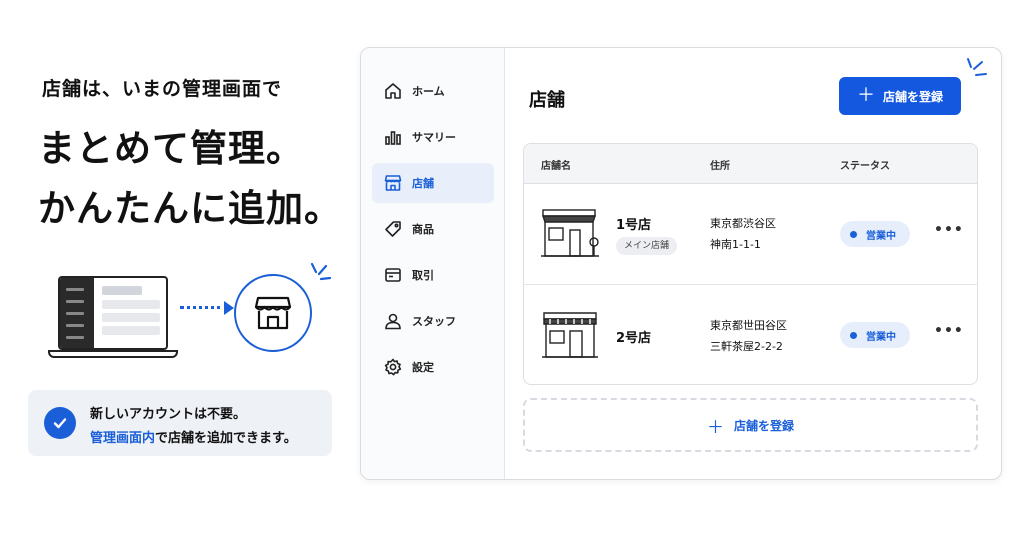  What do you see at coordinates (273, 313) in the screenshot?
I see `store-circle-icon` at bounding box center [273, 313].